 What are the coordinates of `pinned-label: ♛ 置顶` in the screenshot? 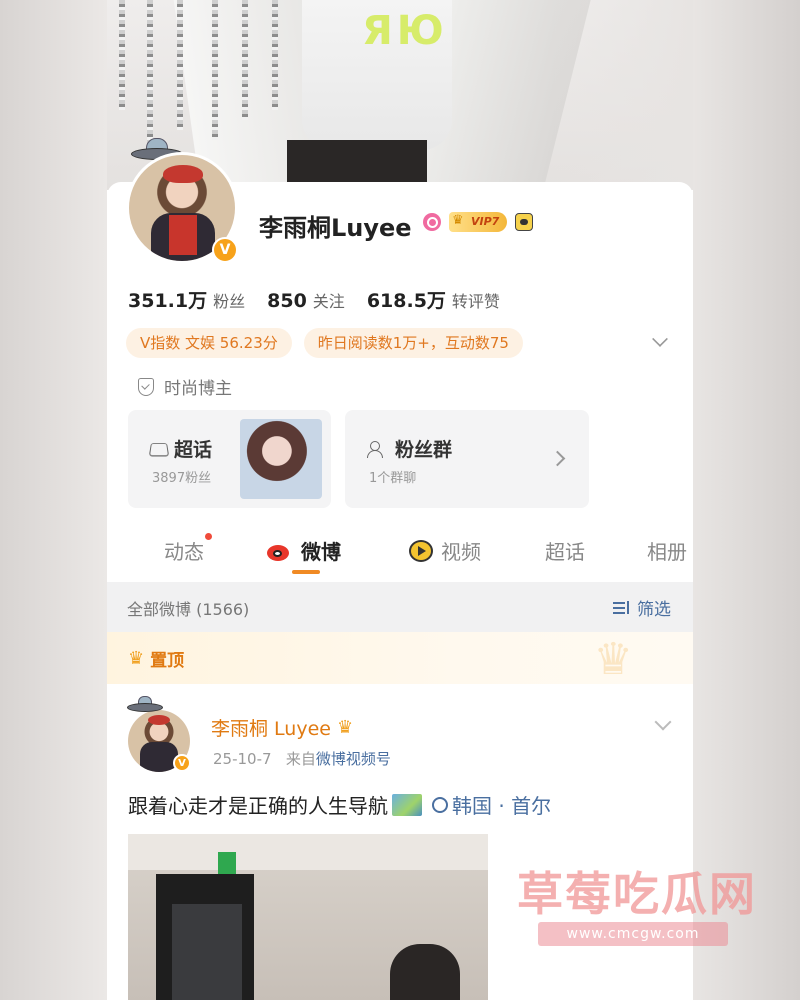 It's located at (156, 658).